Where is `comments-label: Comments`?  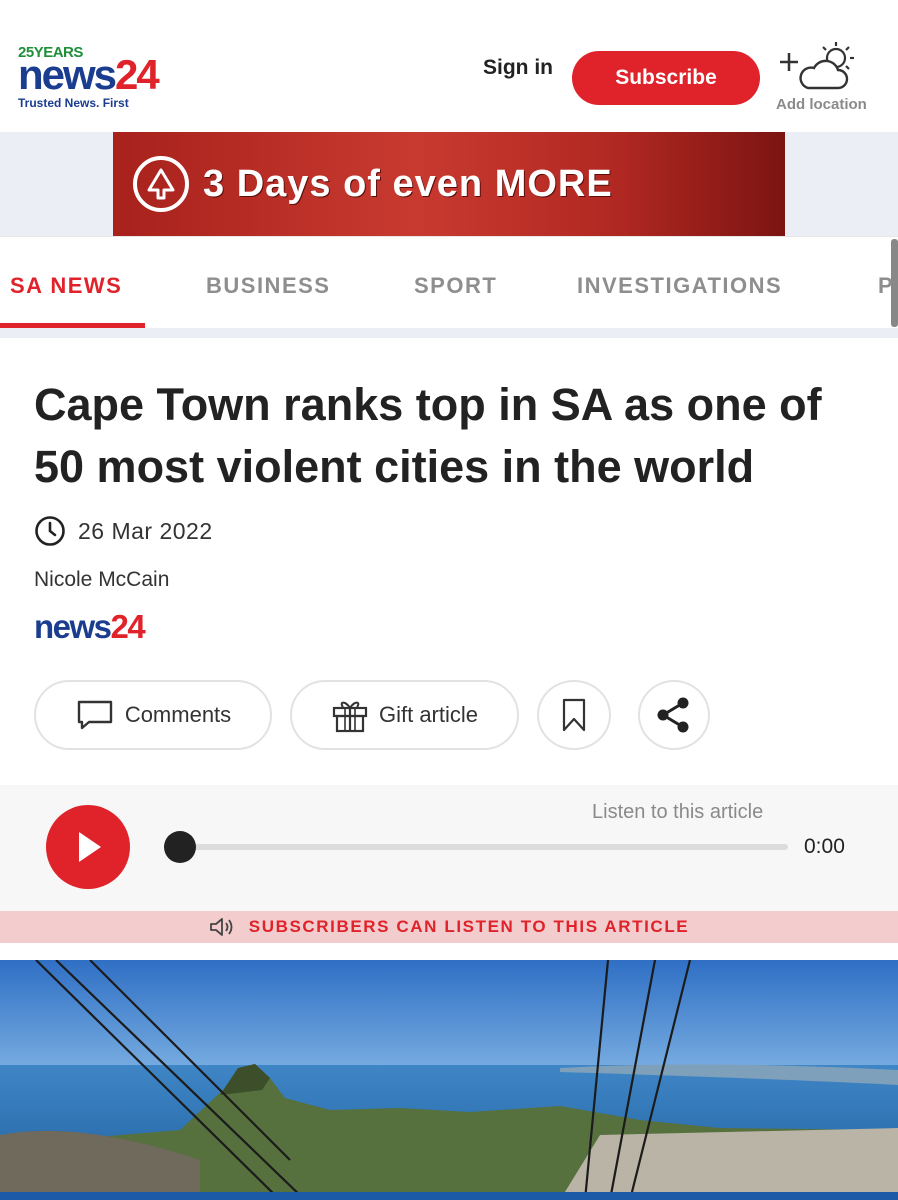
comments-label: Comments is located at coordinates (178, 714).